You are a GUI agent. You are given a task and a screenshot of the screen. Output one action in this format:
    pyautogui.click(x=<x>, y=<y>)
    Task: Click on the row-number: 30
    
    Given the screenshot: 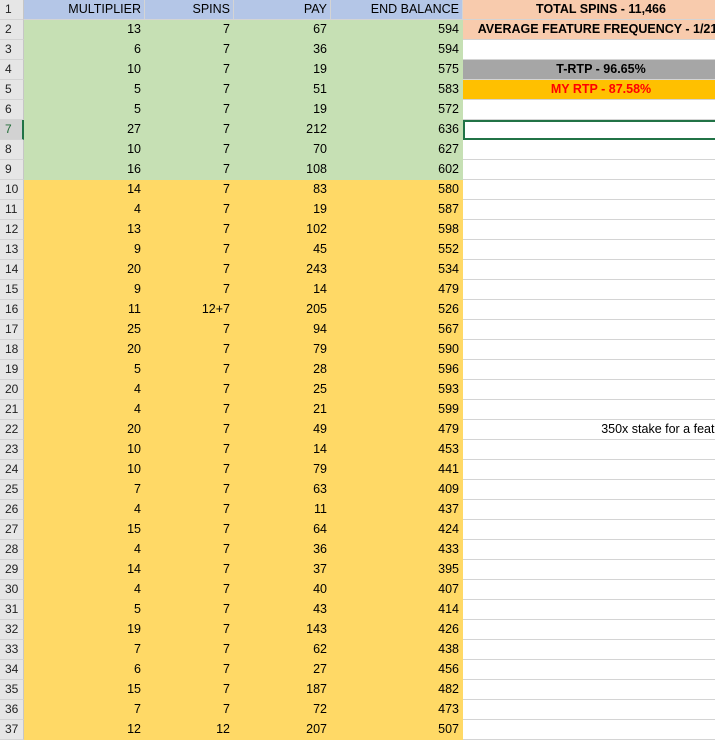 What is the action you would take?
    pyautogui.click(x=12, y=590)
    